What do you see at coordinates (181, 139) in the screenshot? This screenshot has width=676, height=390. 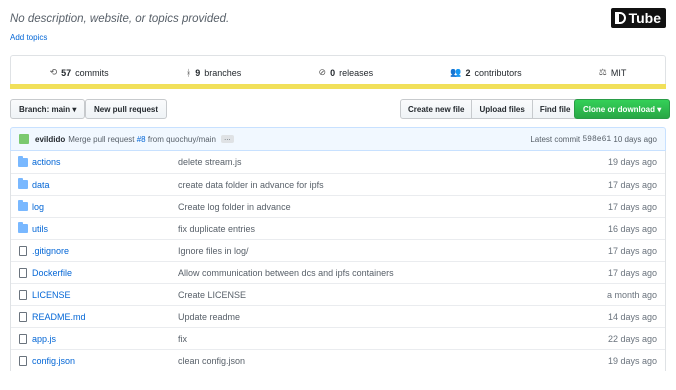 I see `commit-message-suffix: from quochuy/main` at bounding box center [181, 139].